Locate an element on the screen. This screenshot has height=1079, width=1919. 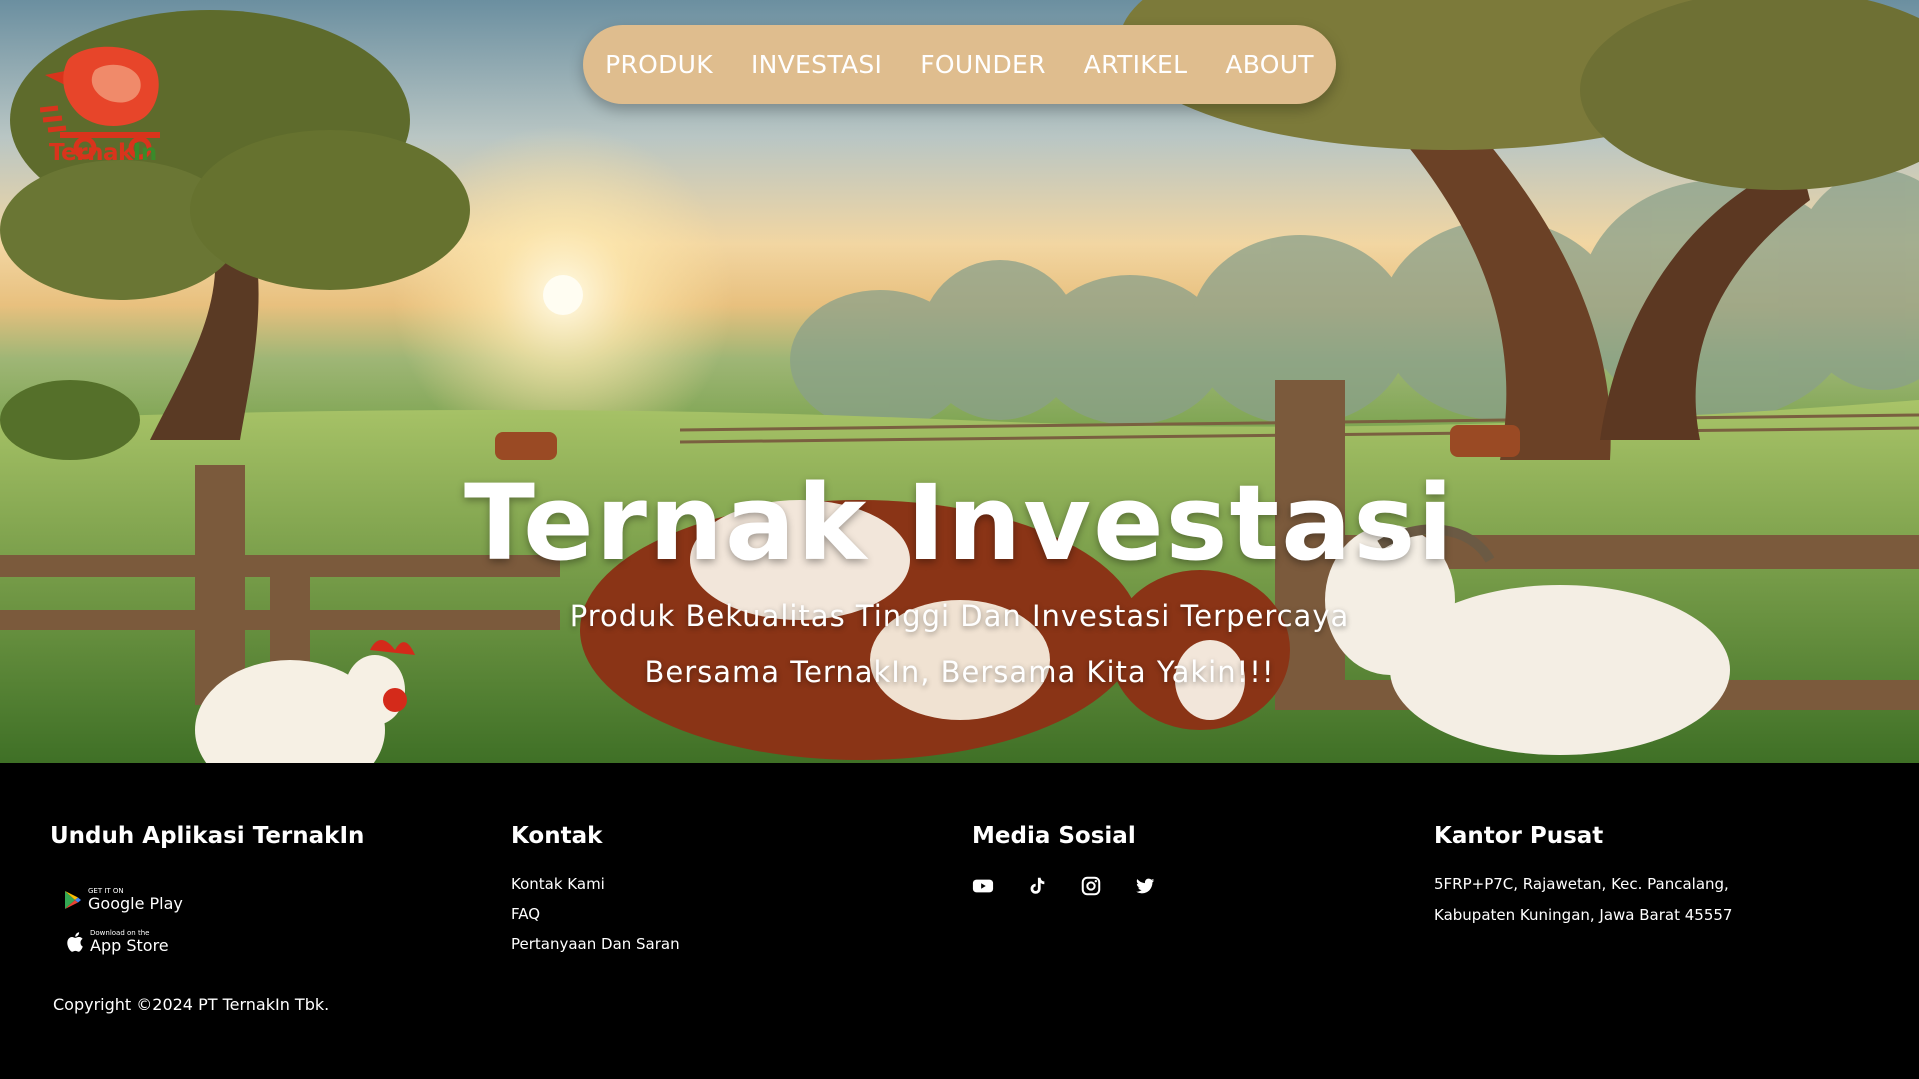
office-address-line1: 5FRP+P7C, Rajawetan, Kec. Pancalang, is located at coordinates (1581, 884).